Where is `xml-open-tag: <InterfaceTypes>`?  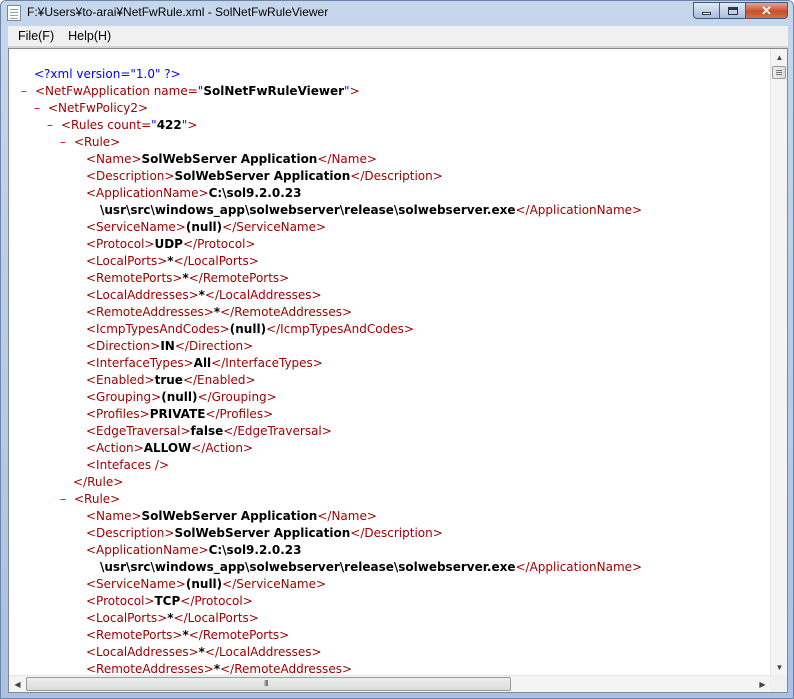
xml-open-tag: <InterfaceTypes> is located at coordinates (140, 363).